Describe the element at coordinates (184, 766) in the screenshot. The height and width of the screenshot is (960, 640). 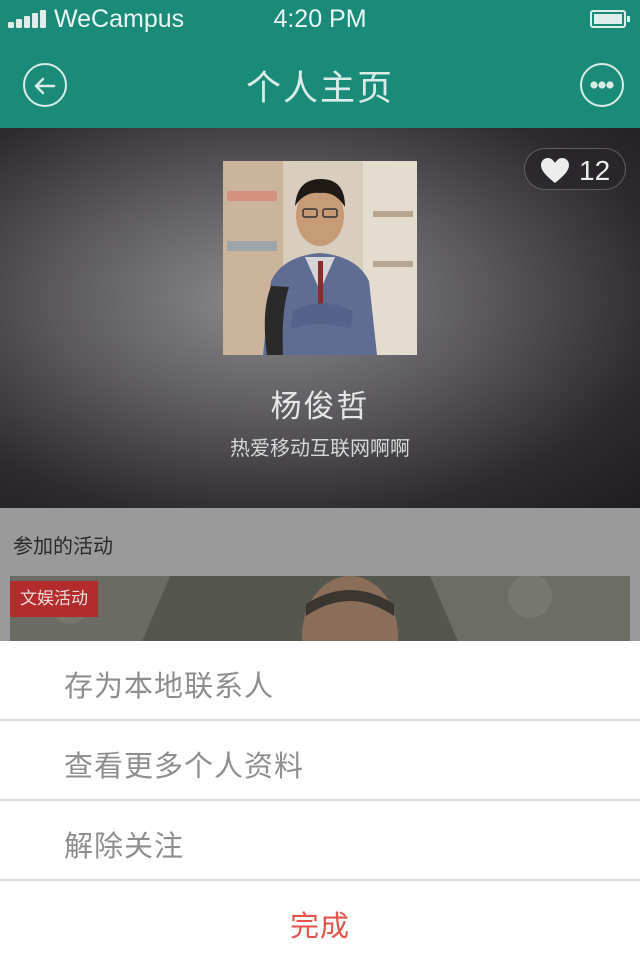
I see `option-label: 查看更多个人资料` at that location.